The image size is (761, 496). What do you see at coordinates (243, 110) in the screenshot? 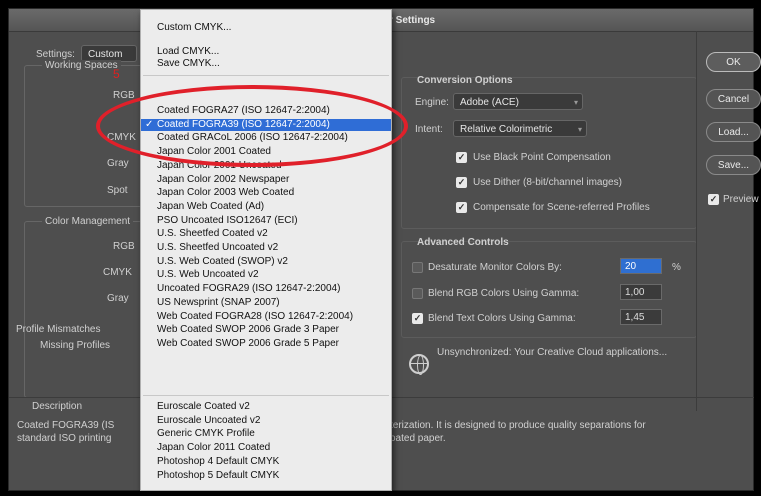
I see `menu-item-label: Coated FOGRA27 (ISO 12647-2:2004)` at bounding box center [243, 110].